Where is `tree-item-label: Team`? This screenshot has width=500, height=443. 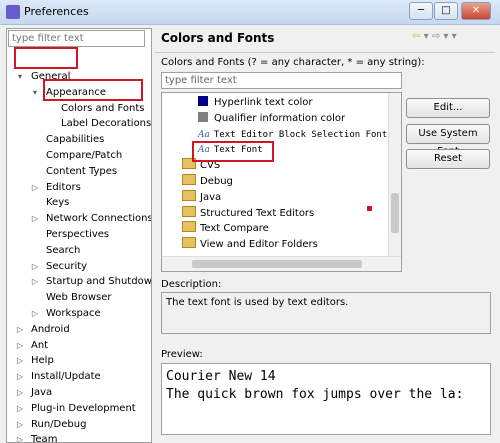 tree-item-label: Team is located at coordinates (44, 438).